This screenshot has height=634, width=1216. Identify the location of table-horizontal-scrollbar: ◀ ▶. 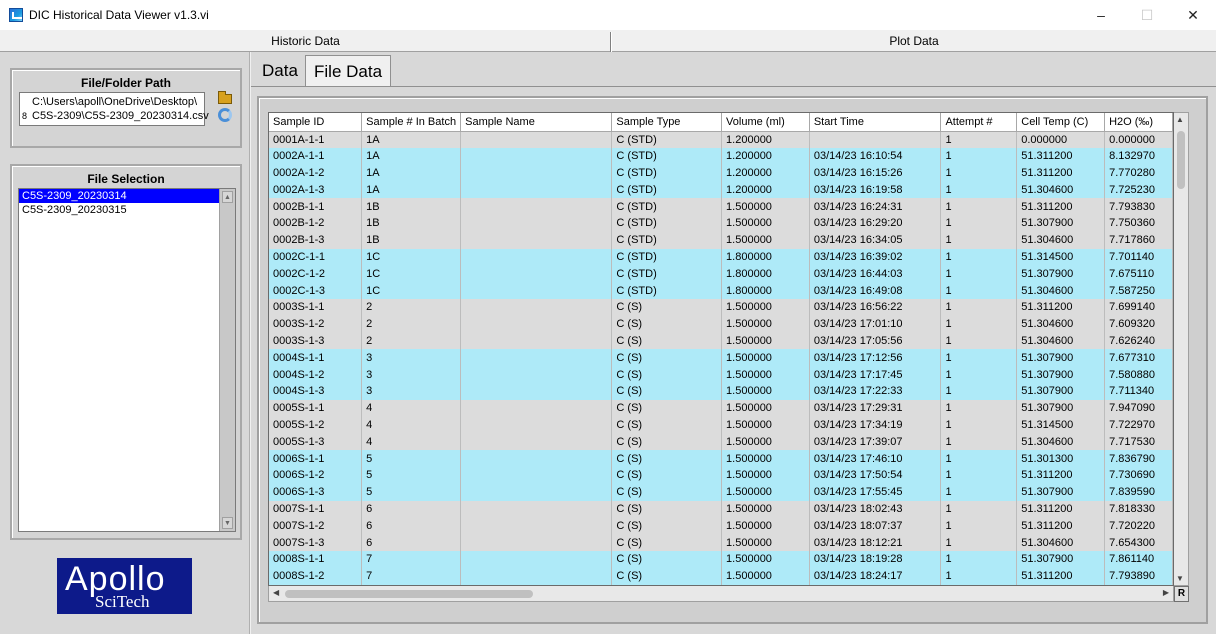
(721, 594).